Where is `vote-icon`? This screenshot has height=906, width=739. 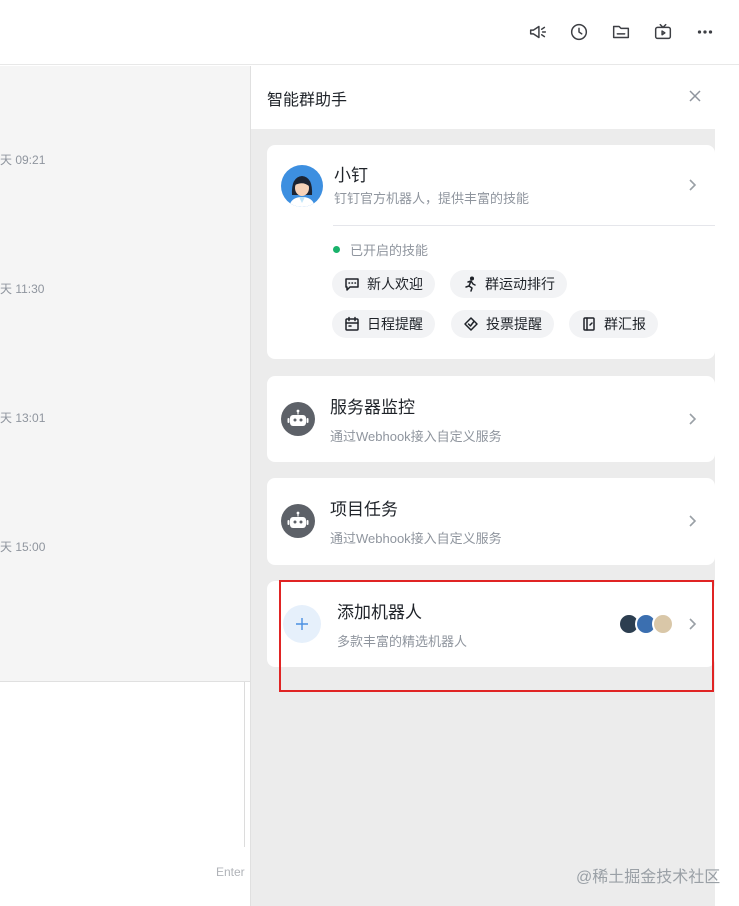
vote-icon is located at coordinates (471, 324).